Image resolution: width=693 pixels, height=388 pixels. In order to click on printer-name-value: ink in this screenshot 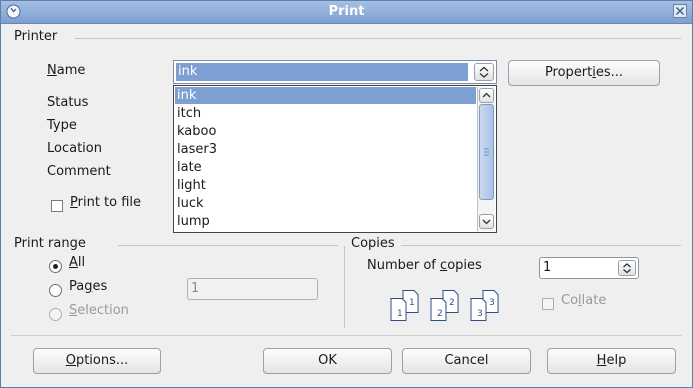, I will do `click(322, 72)`.